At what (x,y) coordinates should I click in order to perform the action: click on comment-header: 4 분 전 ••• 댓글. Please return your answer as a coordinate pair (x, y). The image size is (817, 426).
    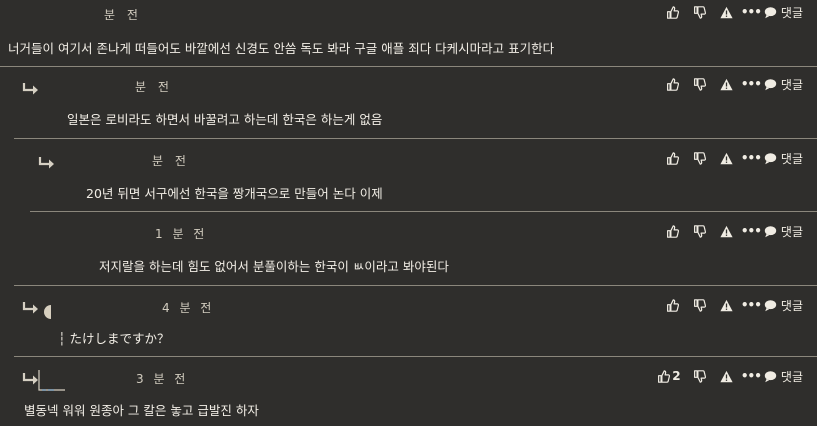
    Looking at the image, I should click on (415, 307).